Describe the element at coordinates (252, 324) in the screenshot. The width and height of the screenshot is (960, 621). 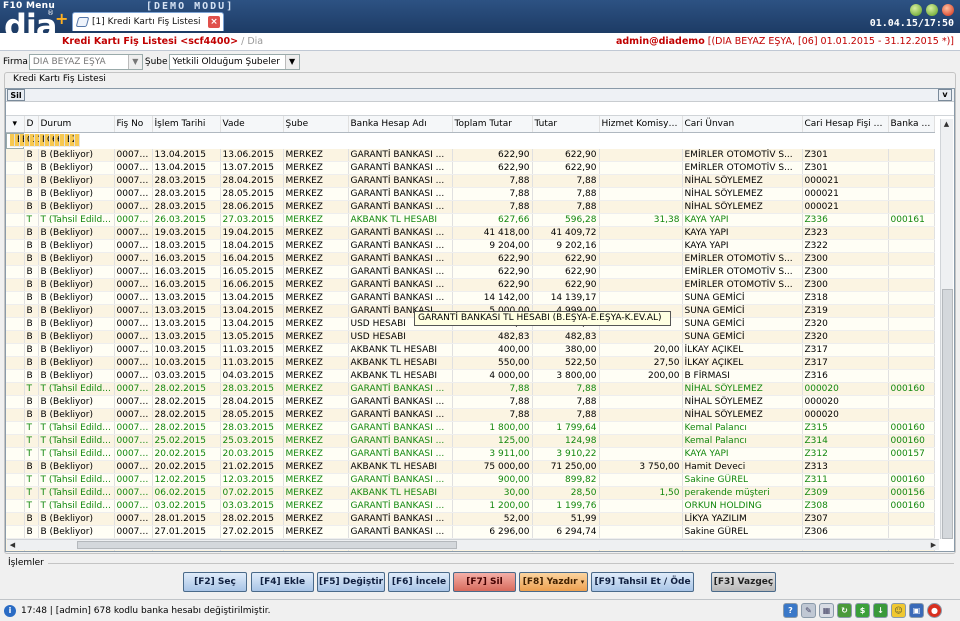
I see `table-cell: 13.04.2015` at that location.